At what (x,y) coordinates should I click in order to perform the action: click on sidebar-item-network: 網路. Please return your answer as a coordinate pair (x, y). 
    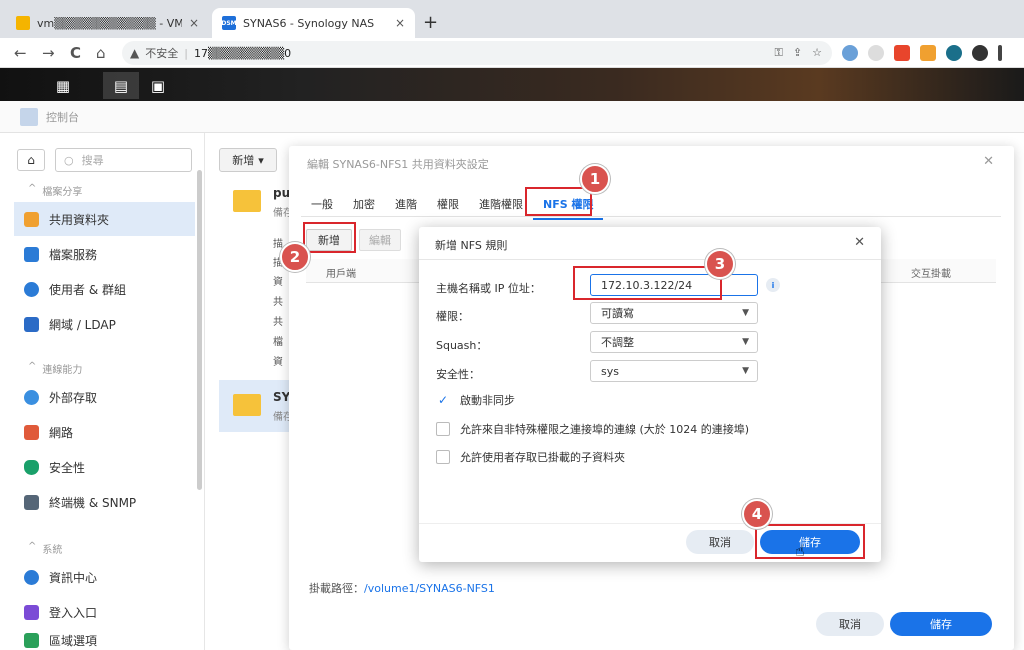
    Looking at the image, I should click on (104, 432).